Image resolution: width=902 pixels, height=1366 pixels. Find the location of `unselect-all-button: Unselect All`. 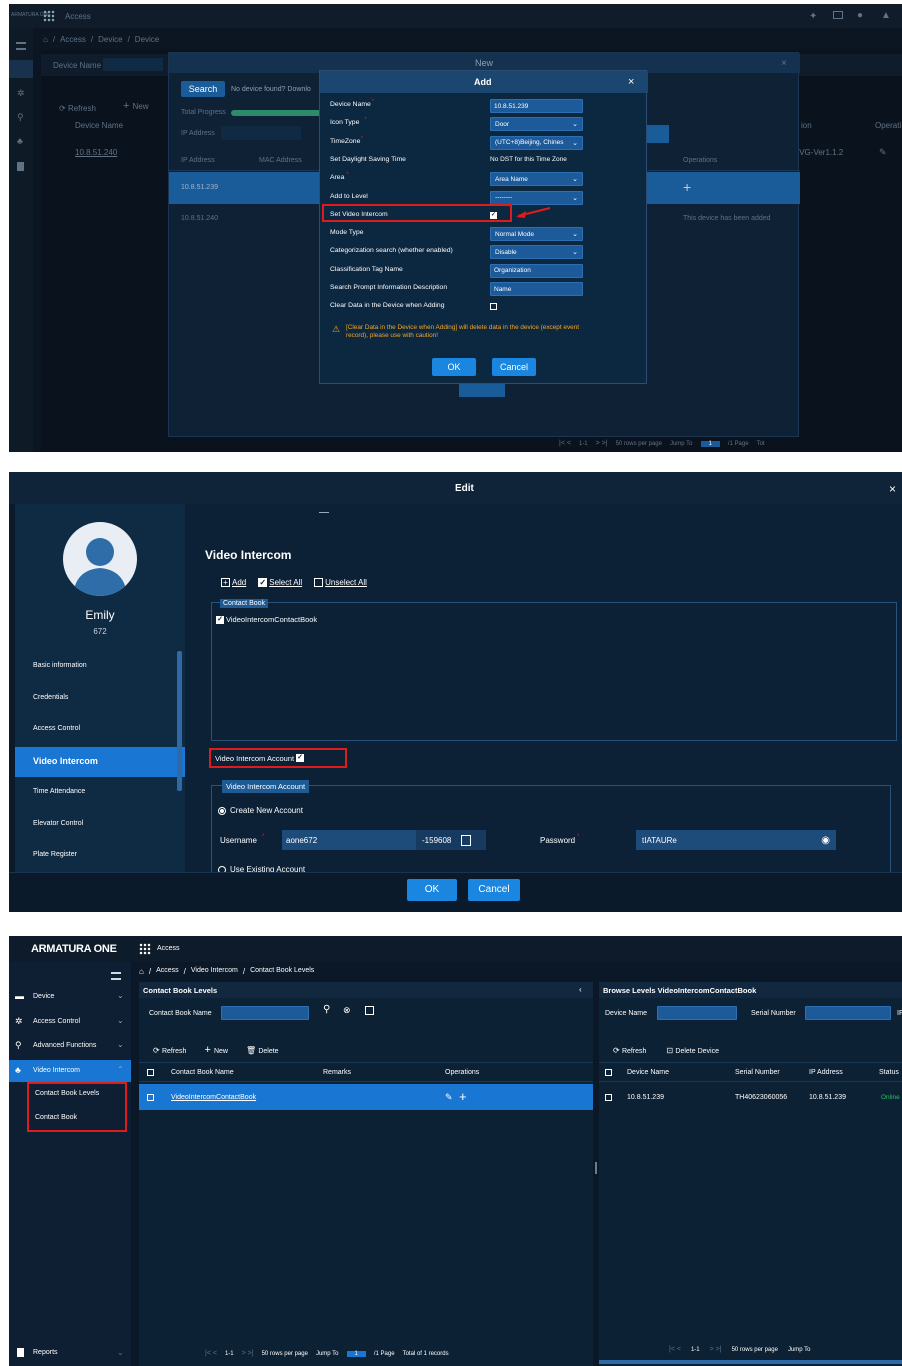

unselect-all-button: Unselect All is located at coordinates (340, 582).